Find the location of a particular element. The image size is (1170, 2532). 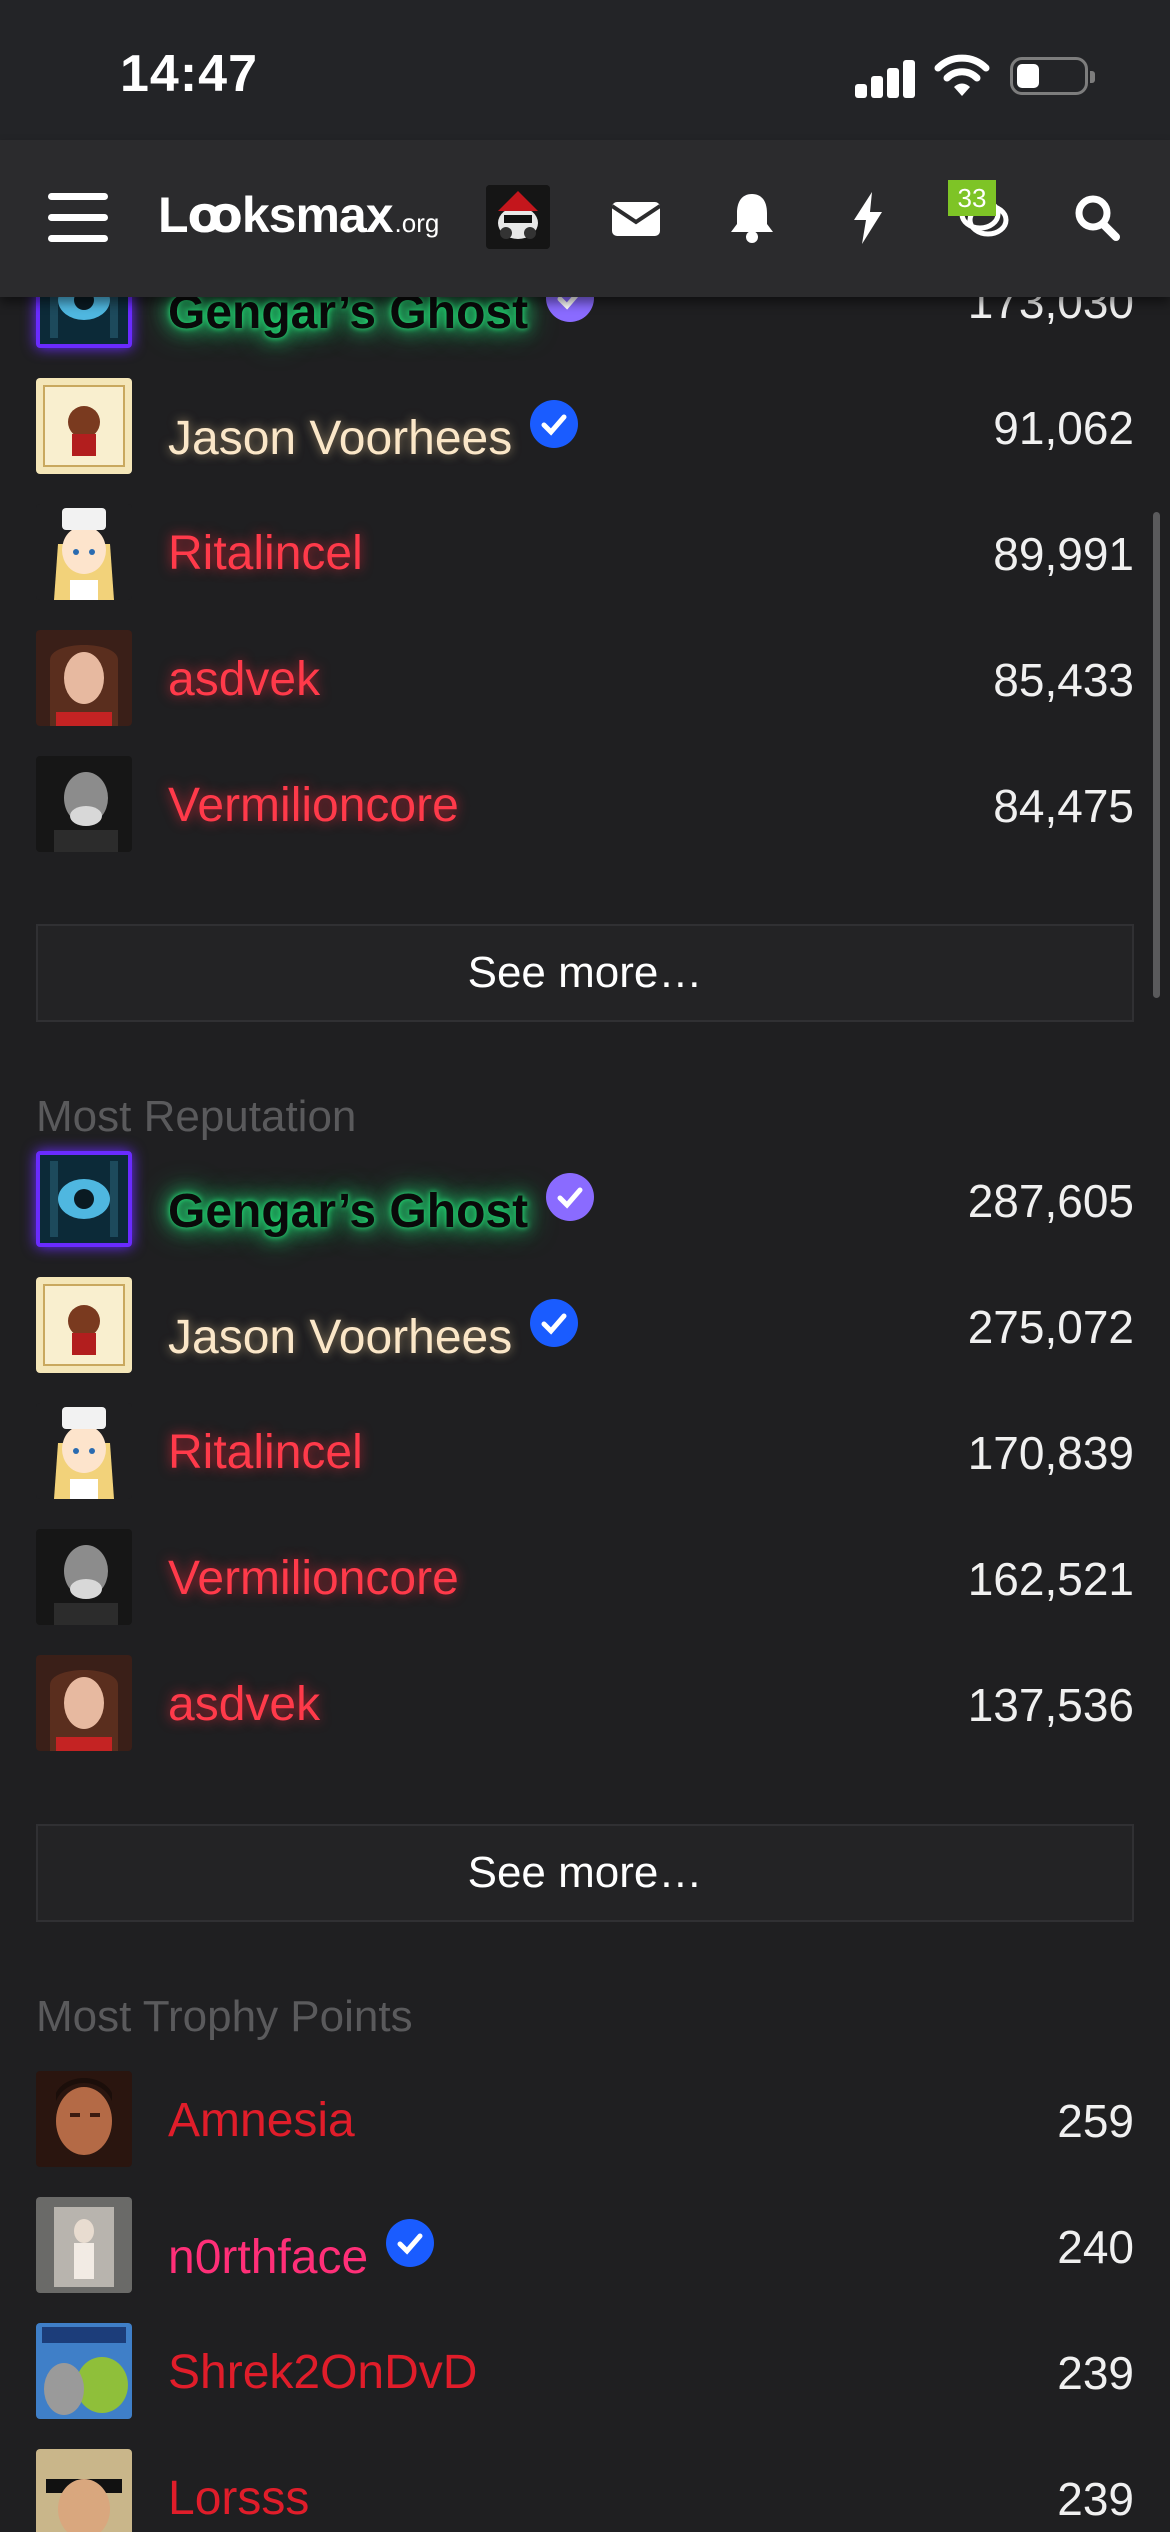

score: 240 is located at coordinates (1095, 2247).